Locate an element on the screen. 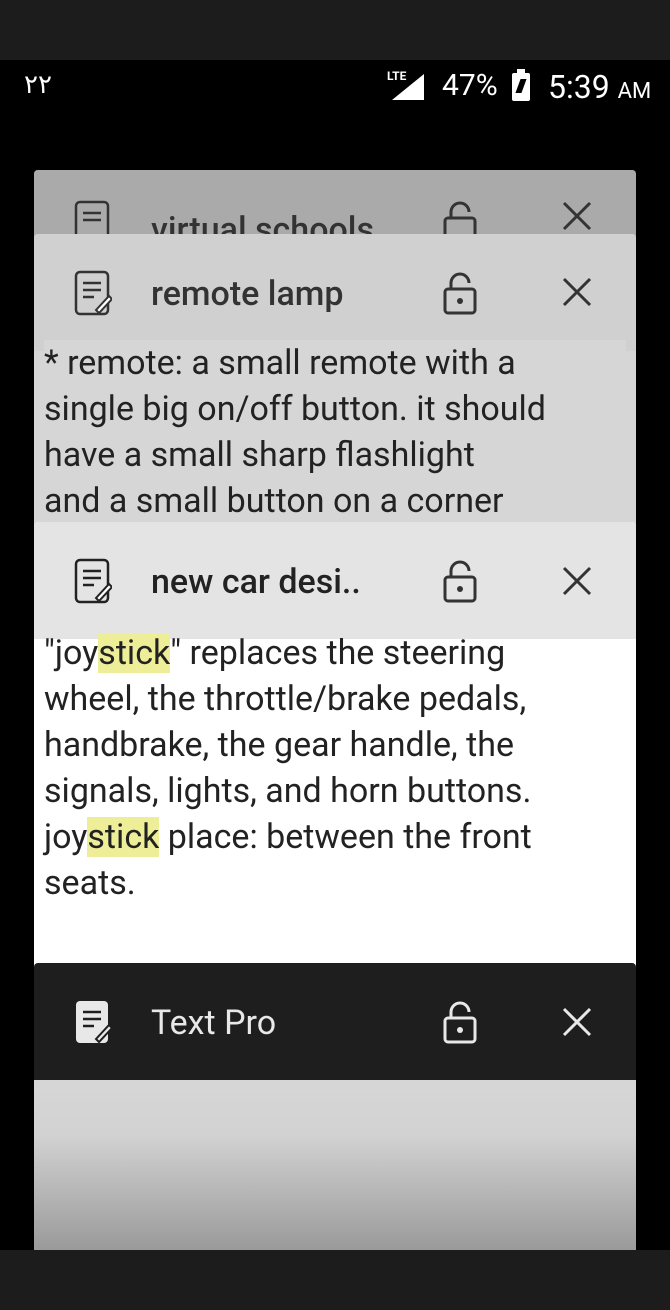  status-bar: ٢٢ LTE 47% 5:39 AM is located at coordinates (335, 88).